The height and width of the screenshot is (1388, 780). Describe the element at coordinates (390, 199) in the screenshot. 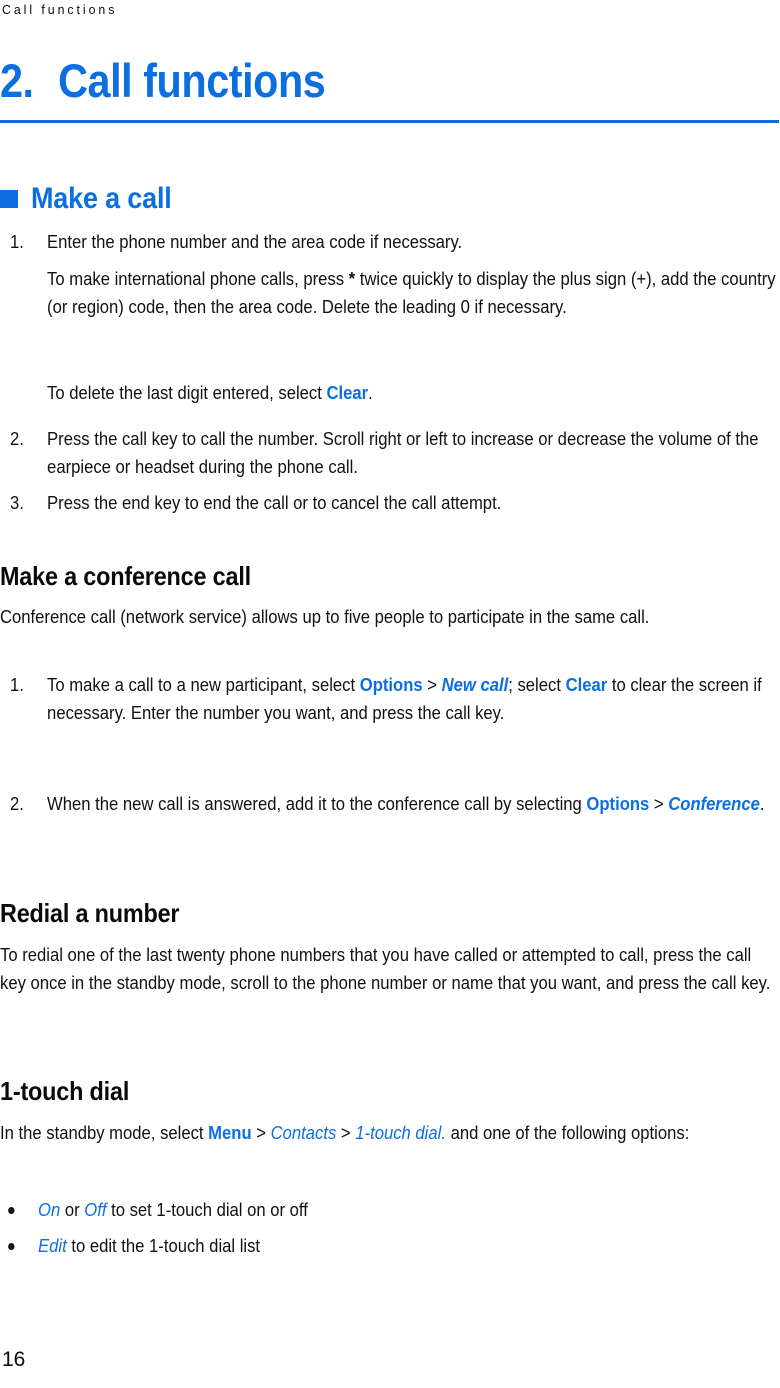

I see `section-heading-make-a-call: Make a call` at that location.